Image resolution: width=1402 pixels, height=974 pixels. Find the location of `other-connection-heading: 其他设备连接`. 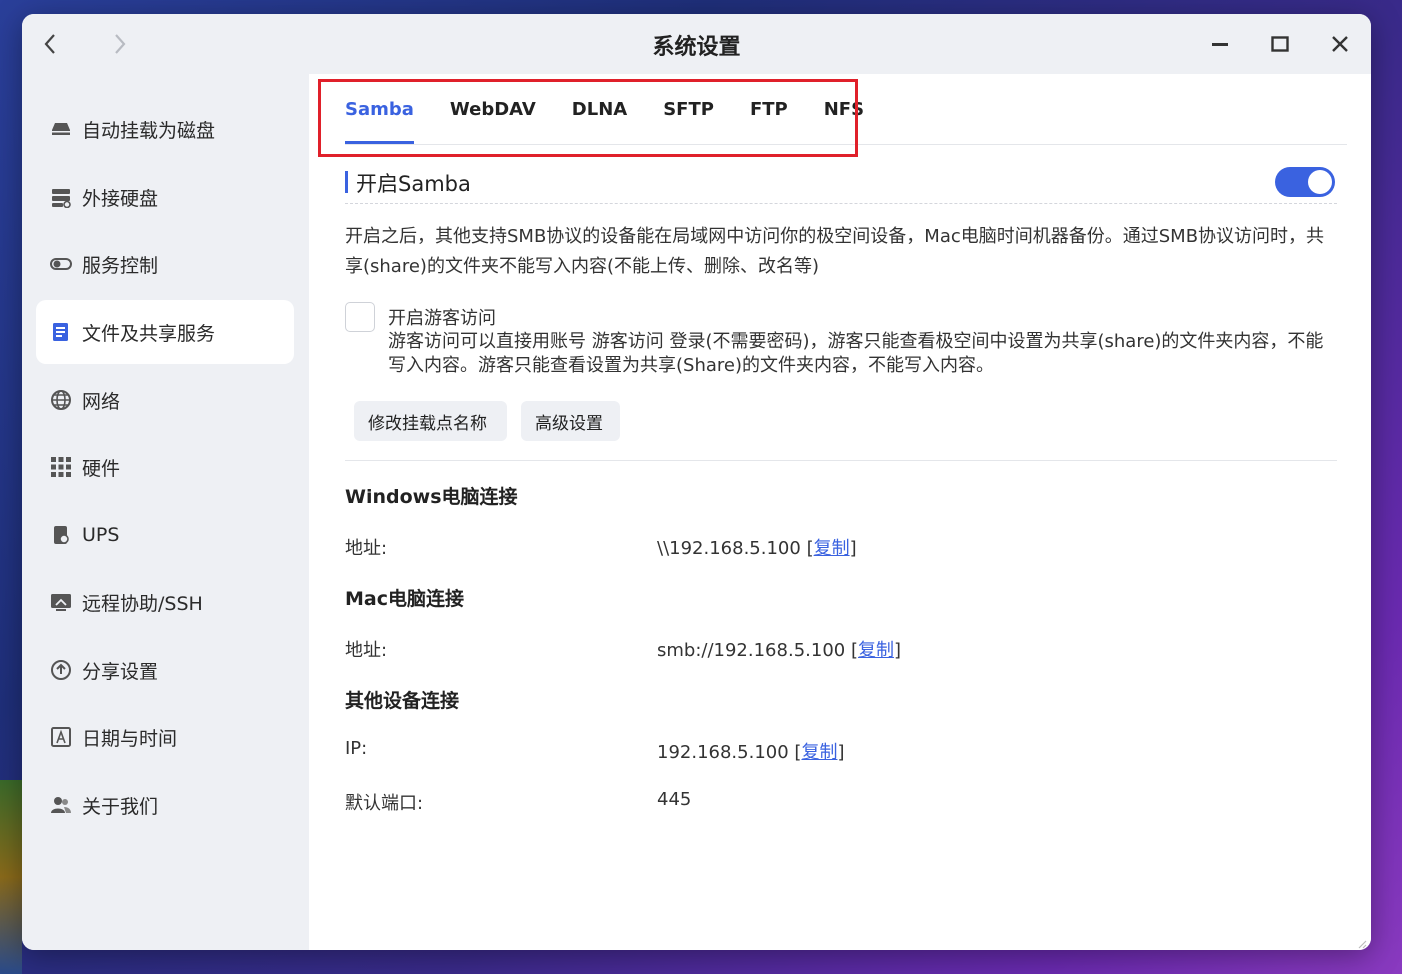

other-connection-heading: 其他设备连接 is located at coordinates (402, 701).